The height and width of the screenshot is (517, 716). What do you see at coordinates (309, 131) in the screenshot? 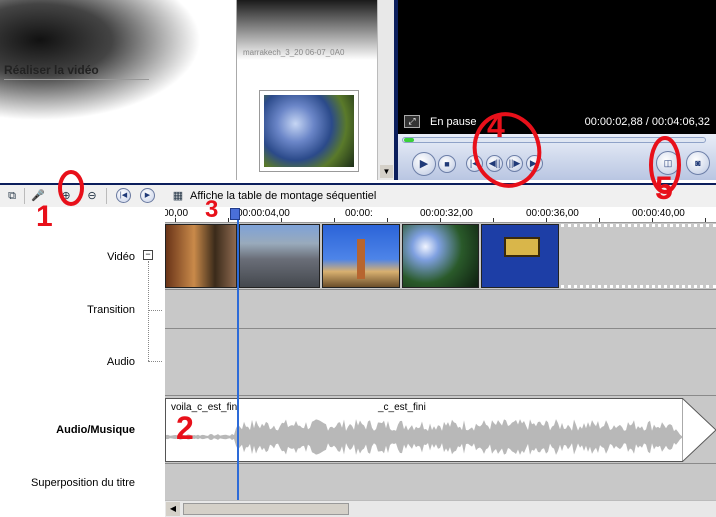
I see `collection-clip-thumbnail` at bounding box center [309, 131].